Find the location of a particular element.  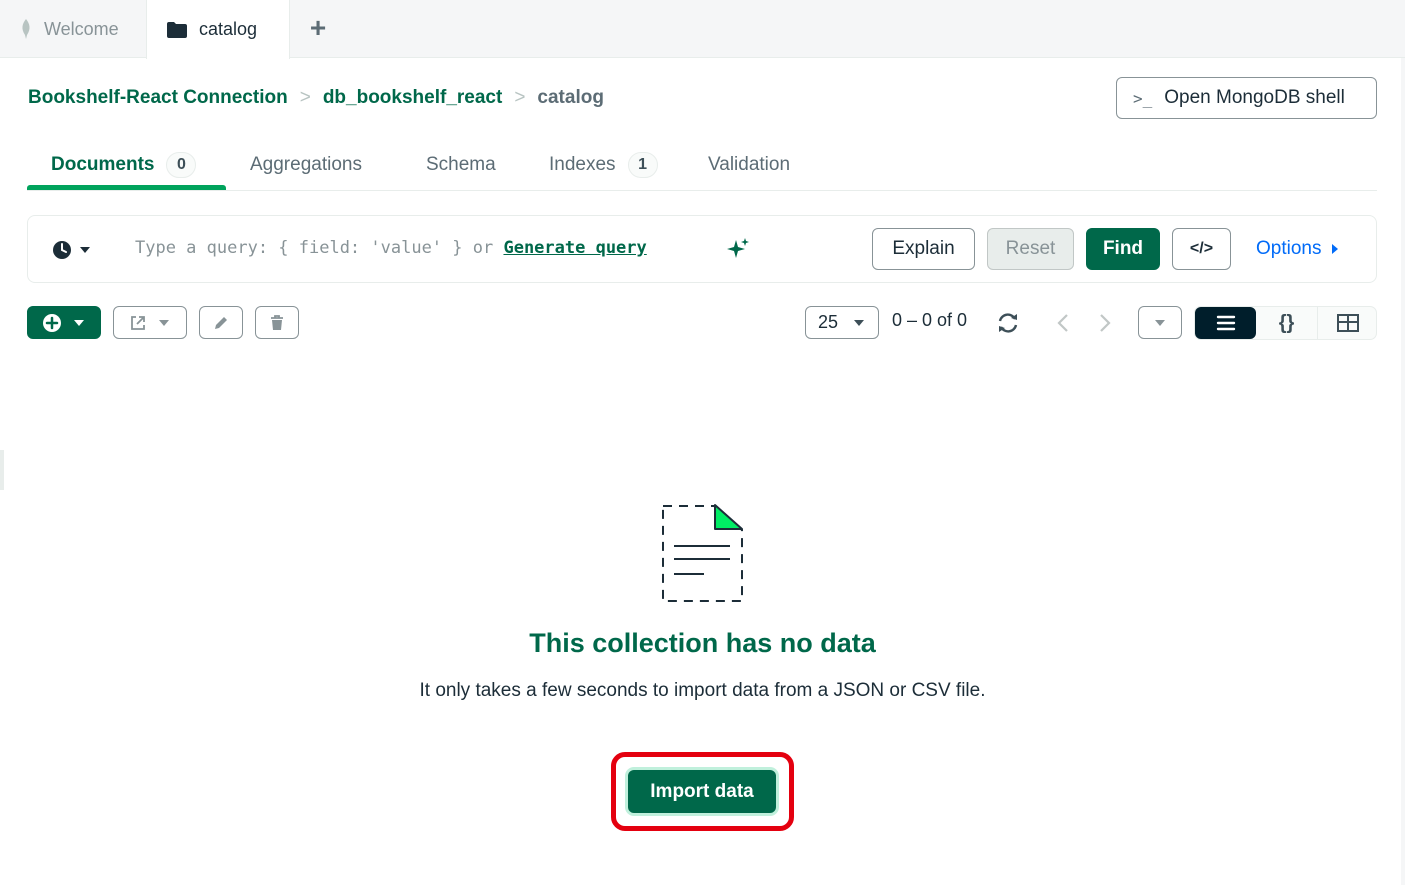

table-view-button is located at coordinates (1347, 323).